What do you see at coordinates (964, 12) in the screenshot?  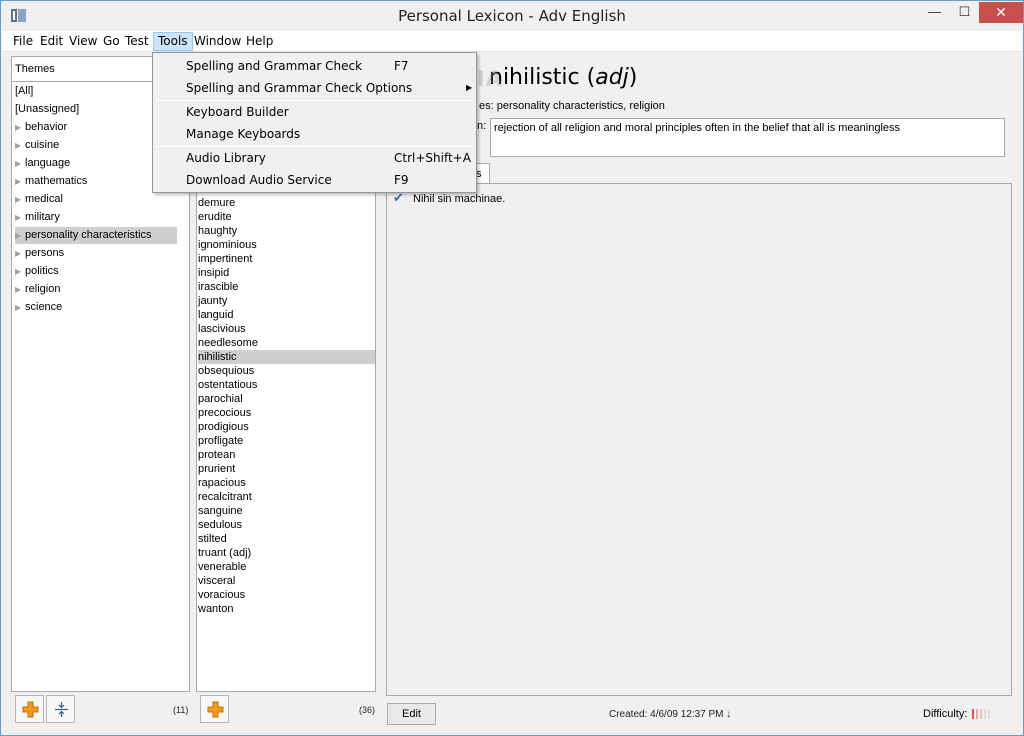 I see `maximize-button: ☐` at bounding box center [964, 12].